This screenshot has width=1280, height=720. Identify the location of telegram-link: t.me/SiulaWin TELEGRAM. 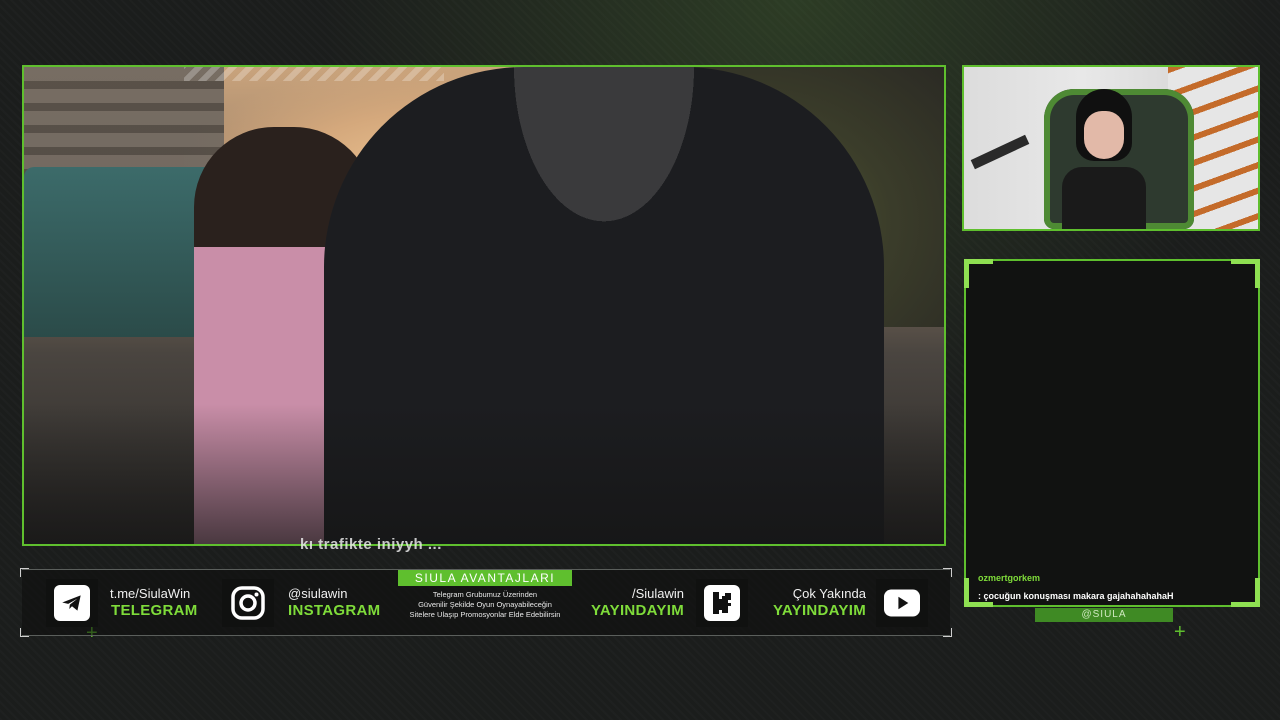
(141, 603).